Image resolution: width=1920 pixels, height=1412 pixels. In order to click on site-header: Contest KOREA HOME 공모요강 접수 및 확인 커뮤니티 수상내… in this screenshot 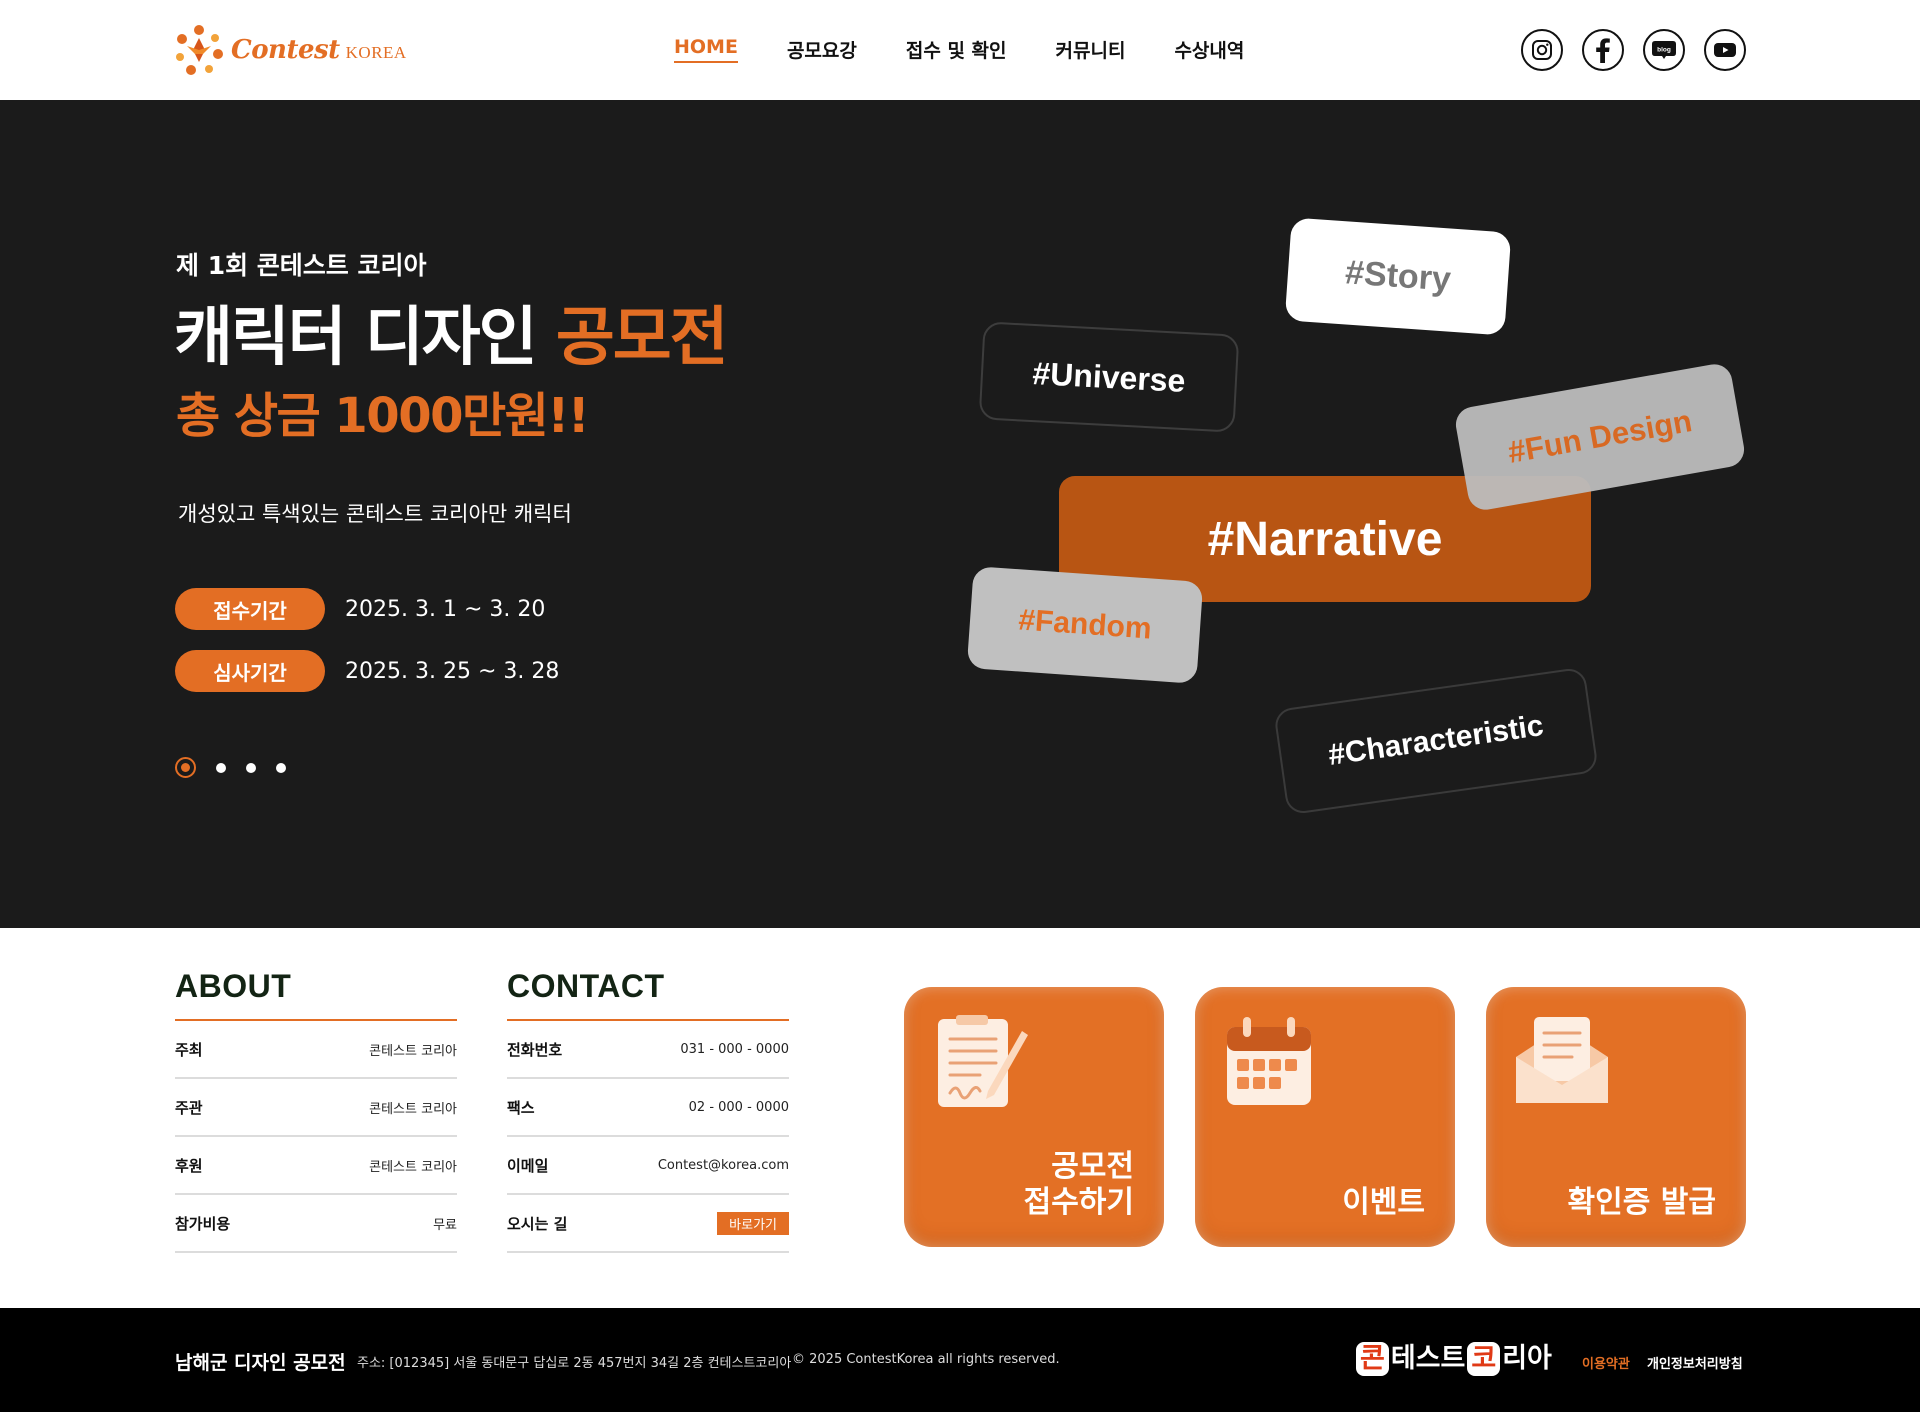, I will do `click(960, 50)`.